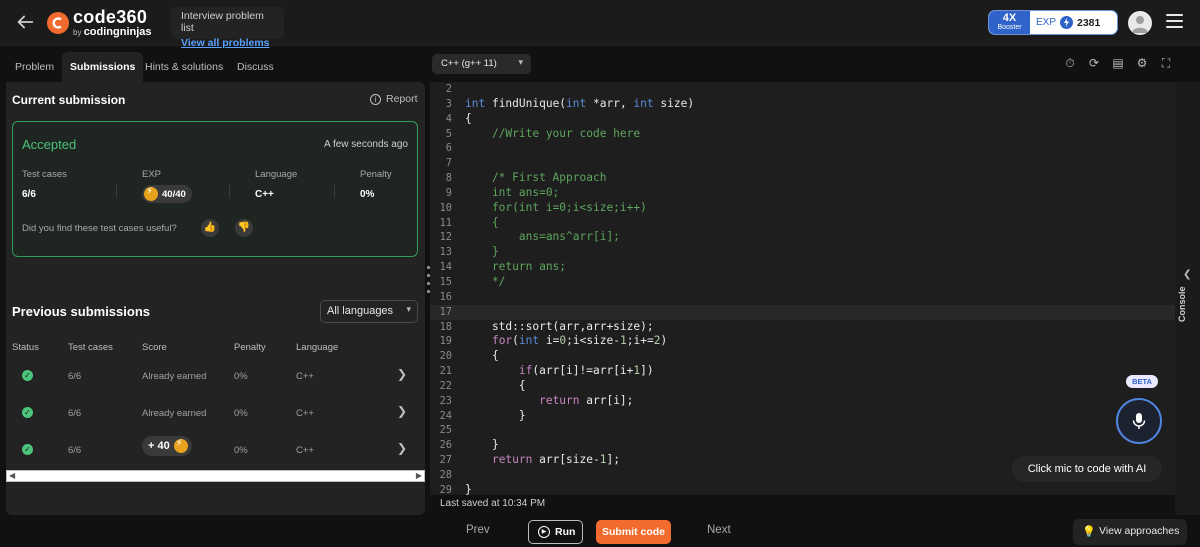  I want to click on thumbs-up-icon: 👍, so click(210, 228).